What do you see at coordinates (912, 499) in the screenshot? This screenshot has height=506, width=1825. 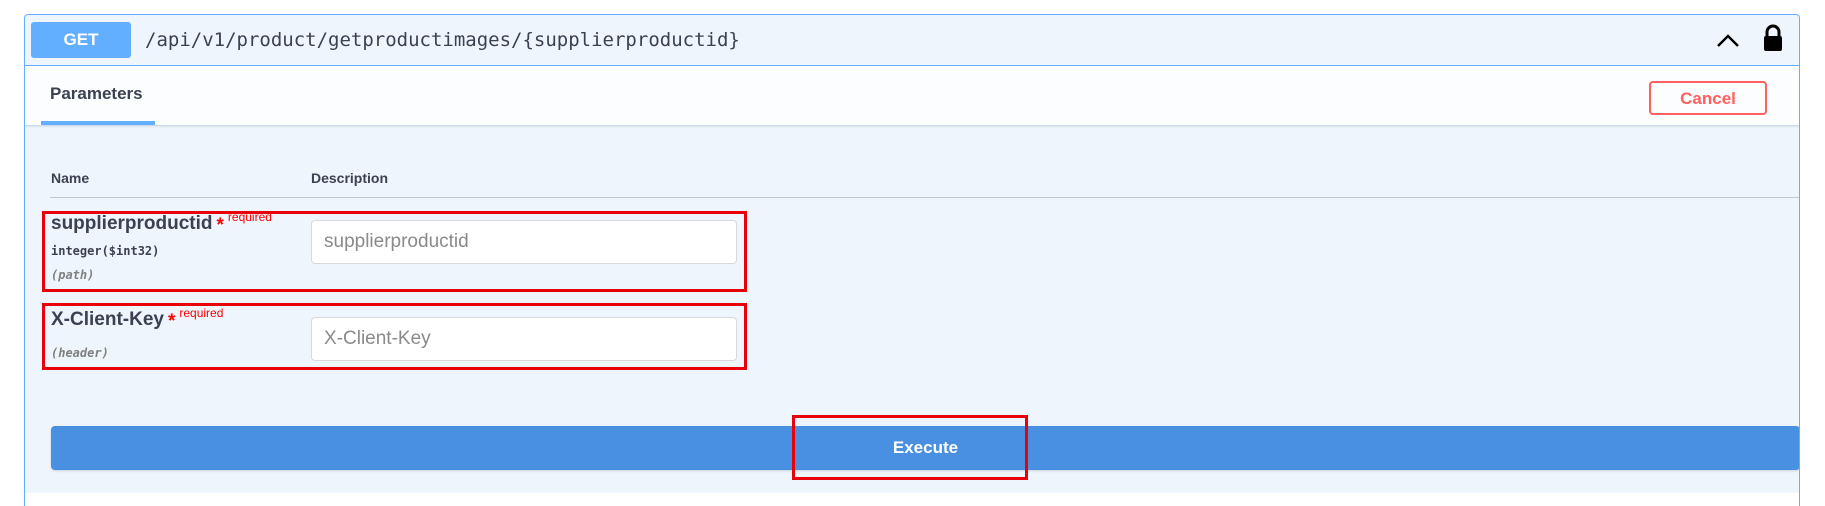 I see `bottom-strip` at bounding box center [912, 499].